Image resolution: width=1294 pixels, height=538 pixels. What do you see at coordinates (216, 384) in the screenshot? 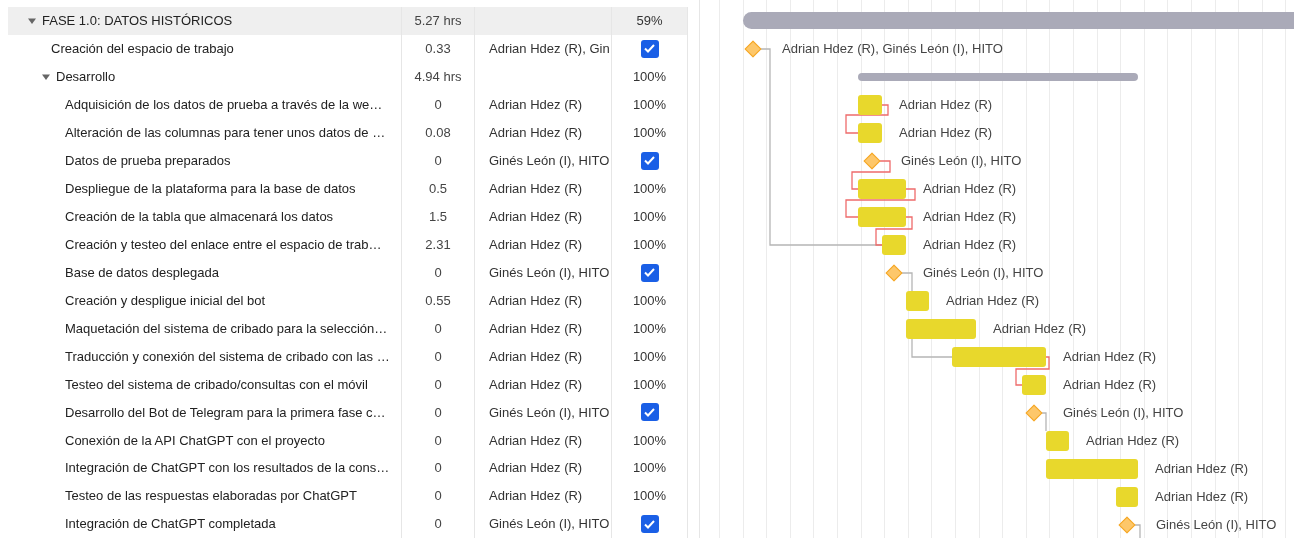
I see `task-name: Testeo del sistema de cribado/consultas con el móvil` at bounding box center [216, 384].